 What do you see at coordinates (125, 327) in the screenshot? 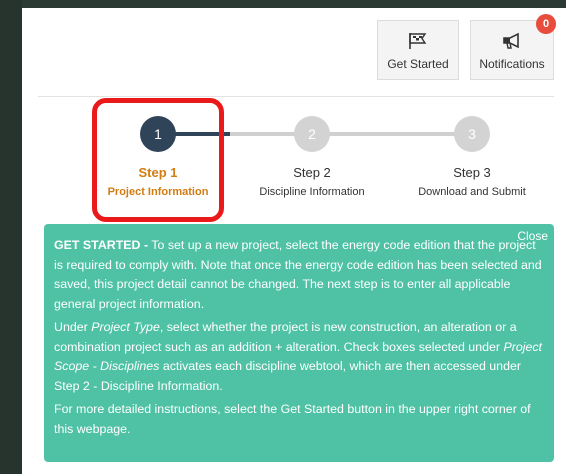
I see `project-type-term: Project Type` at bounding box center [125, 327].